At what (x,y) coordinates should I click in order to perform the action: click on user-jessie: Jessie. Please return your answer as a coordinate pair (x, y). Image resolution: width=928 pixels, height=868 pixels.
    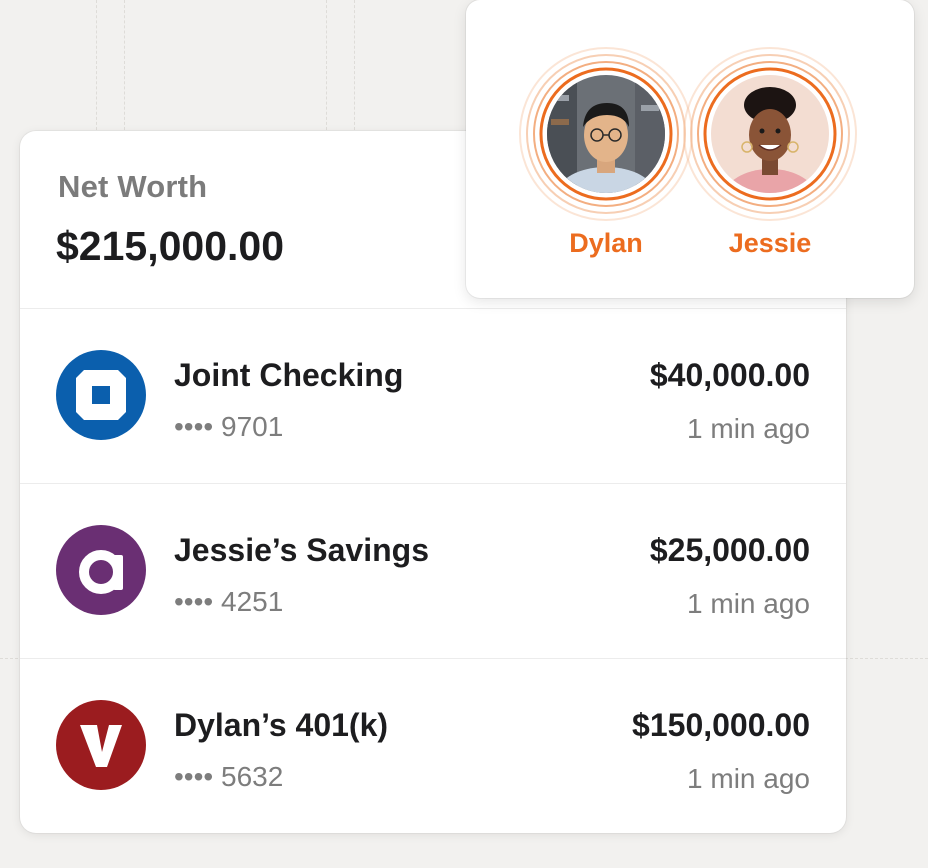
    Looking at the image, I should click on (770, 159).